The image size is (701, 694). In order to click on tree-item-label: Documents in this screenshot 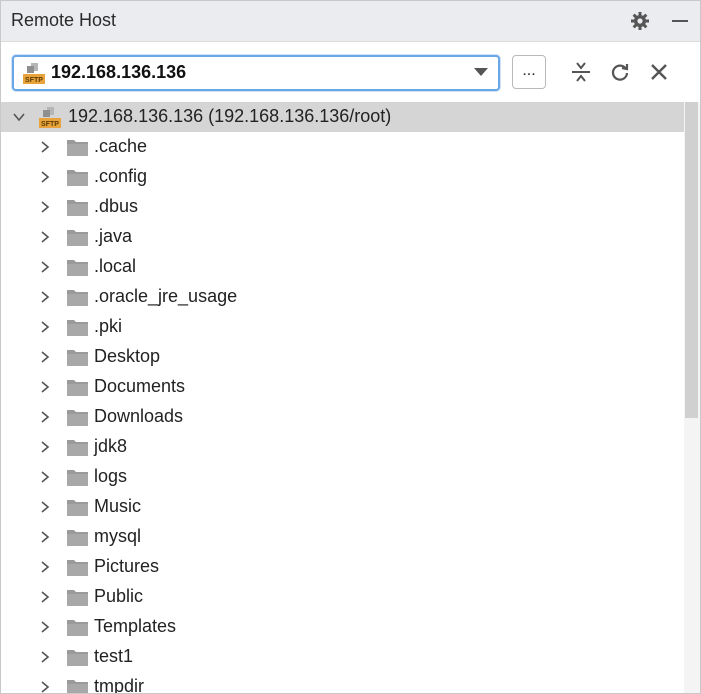, I will do `click(140, 386)`.